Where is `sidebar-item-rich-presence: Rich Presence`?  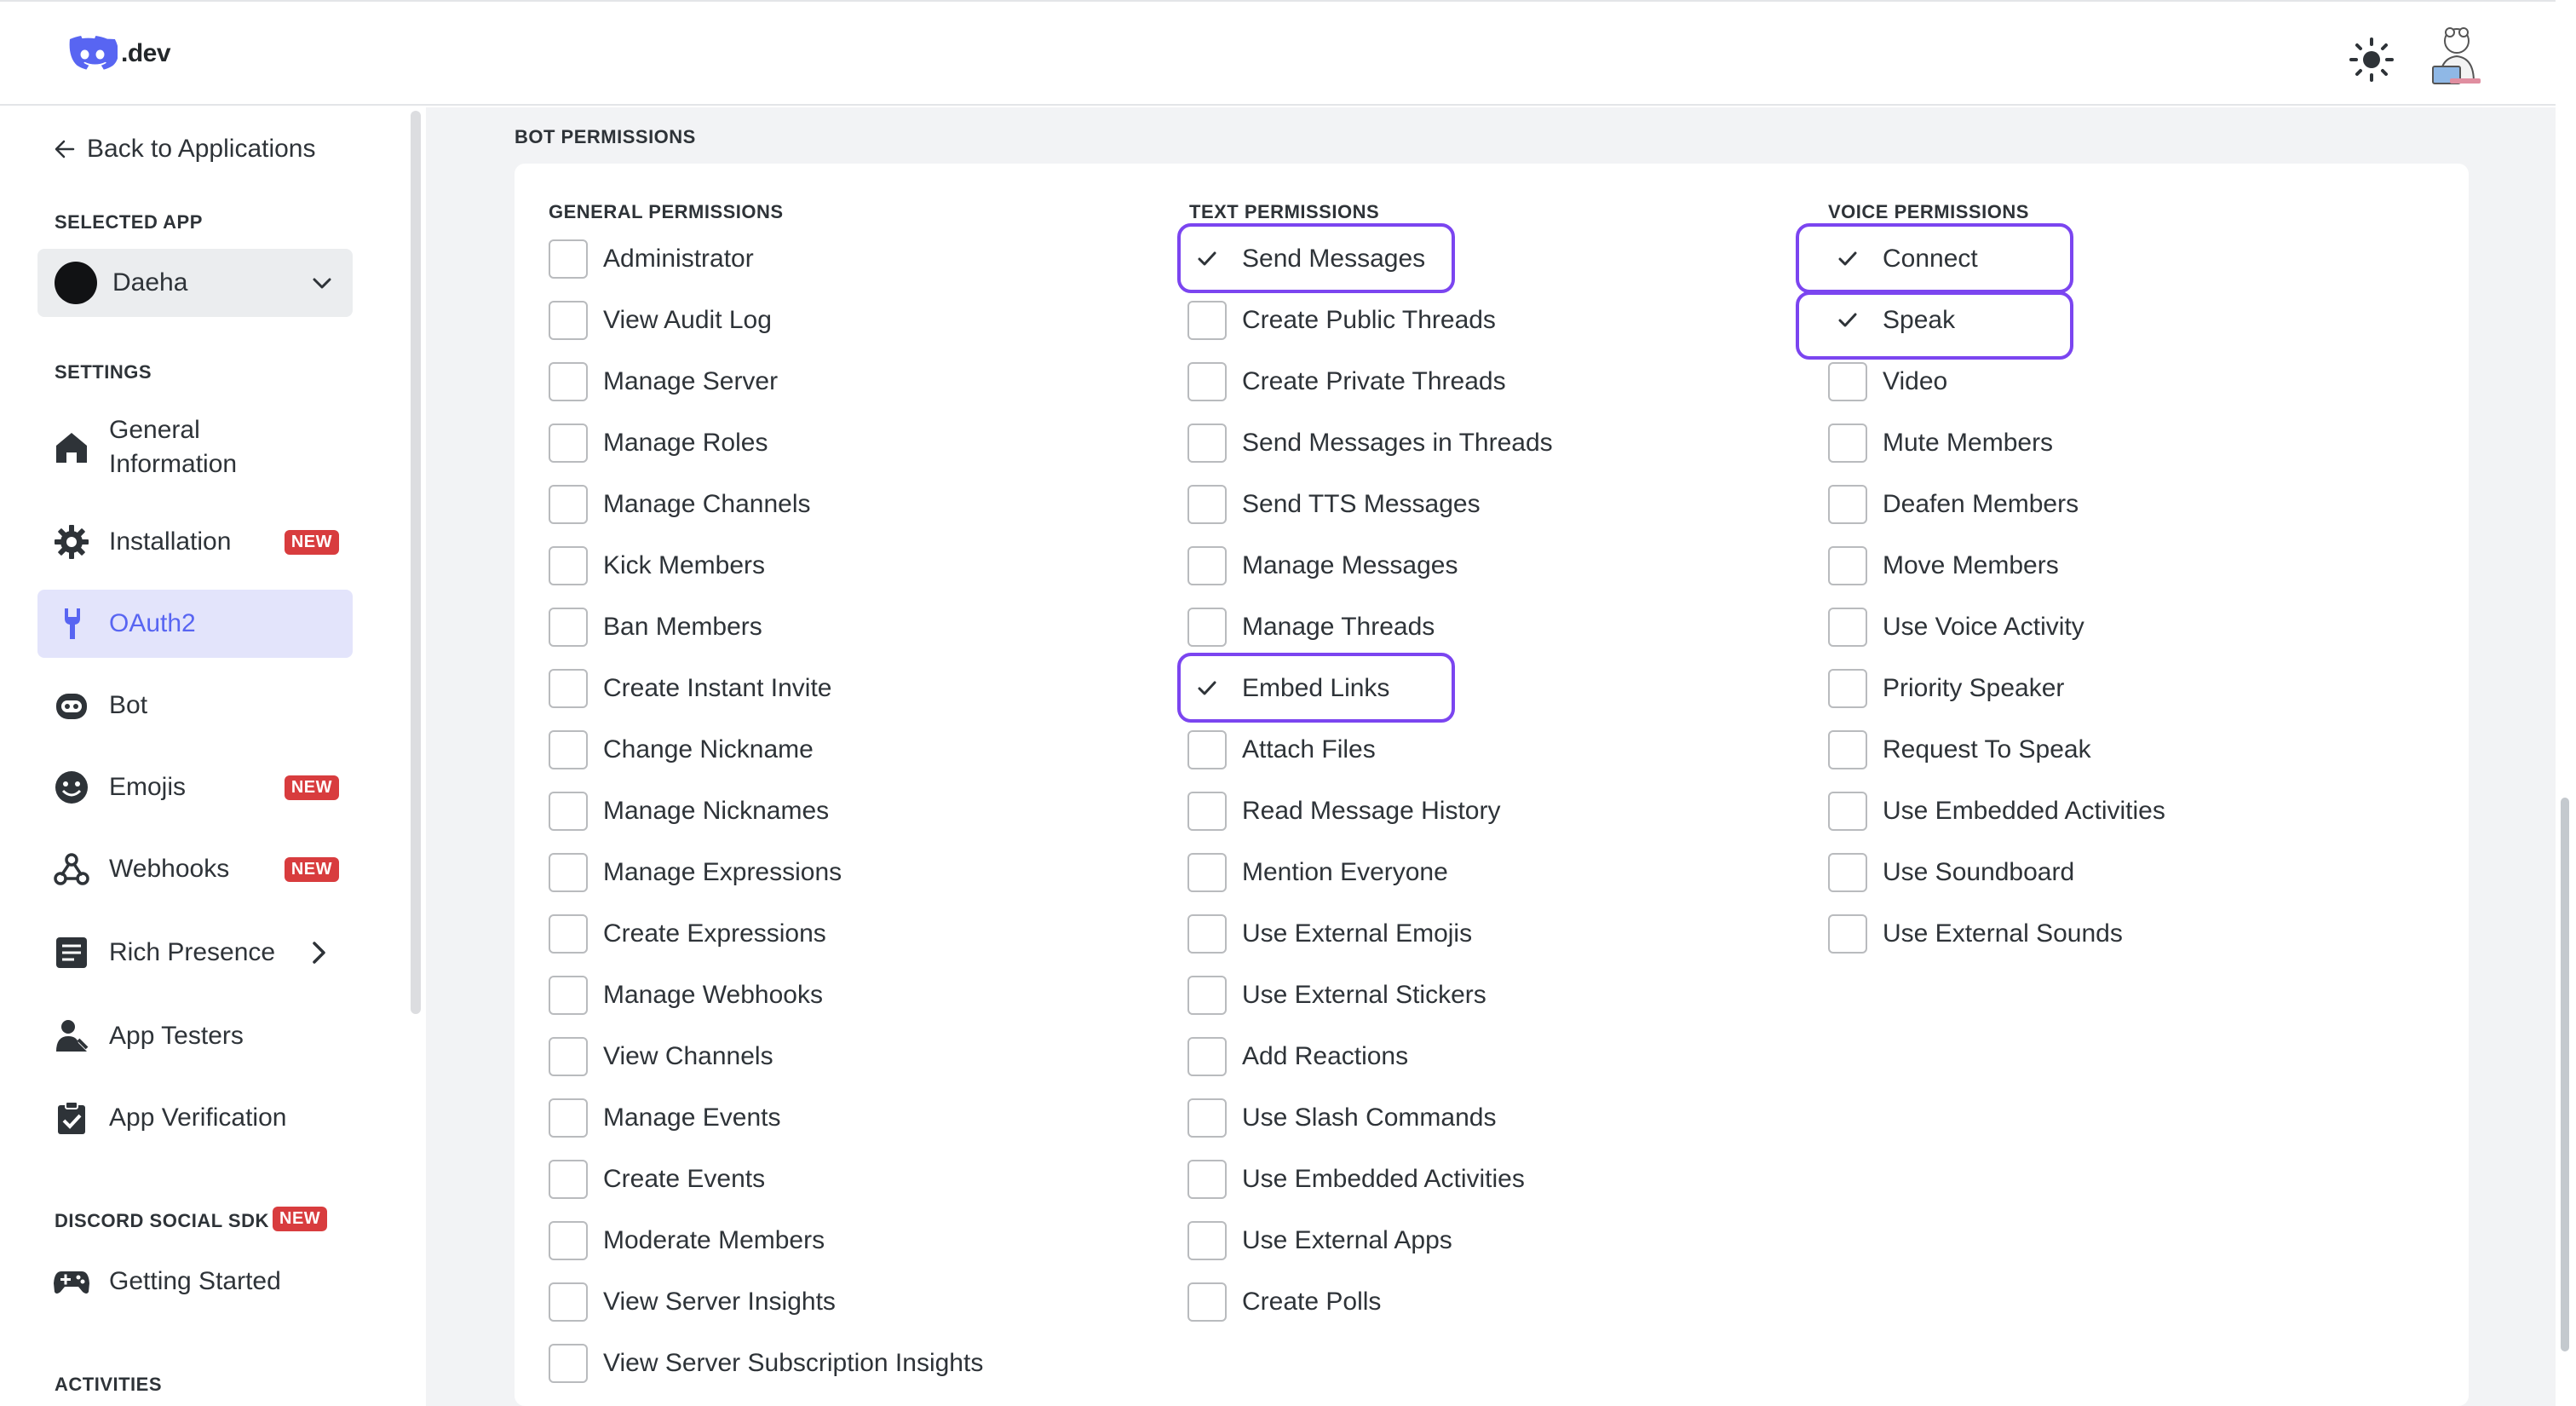
sidebar-item-rich-presence: Rich Presence is located at coordinates (195, 953).